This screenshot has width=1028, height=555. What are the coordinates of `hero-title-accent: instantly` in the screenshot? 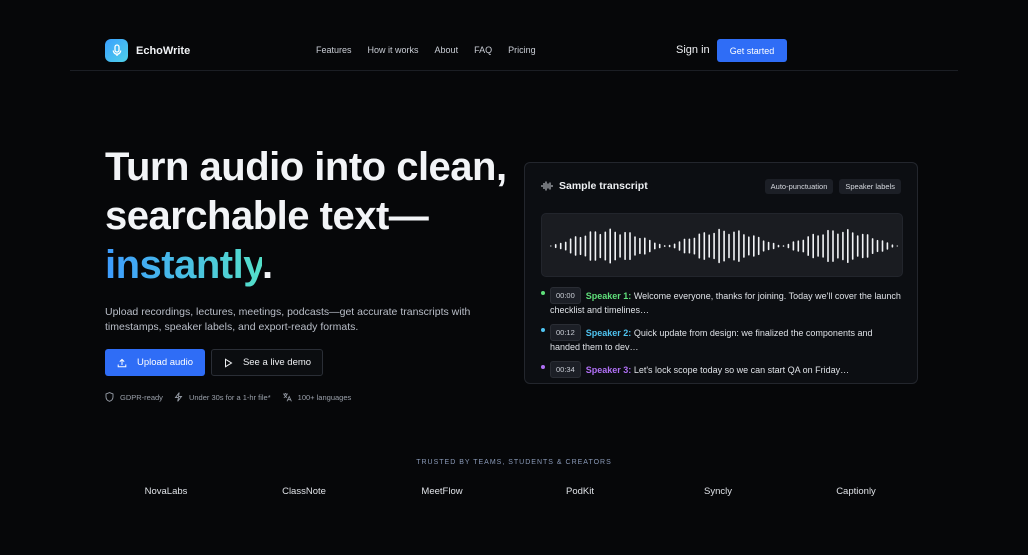 It's located at (184, 265).